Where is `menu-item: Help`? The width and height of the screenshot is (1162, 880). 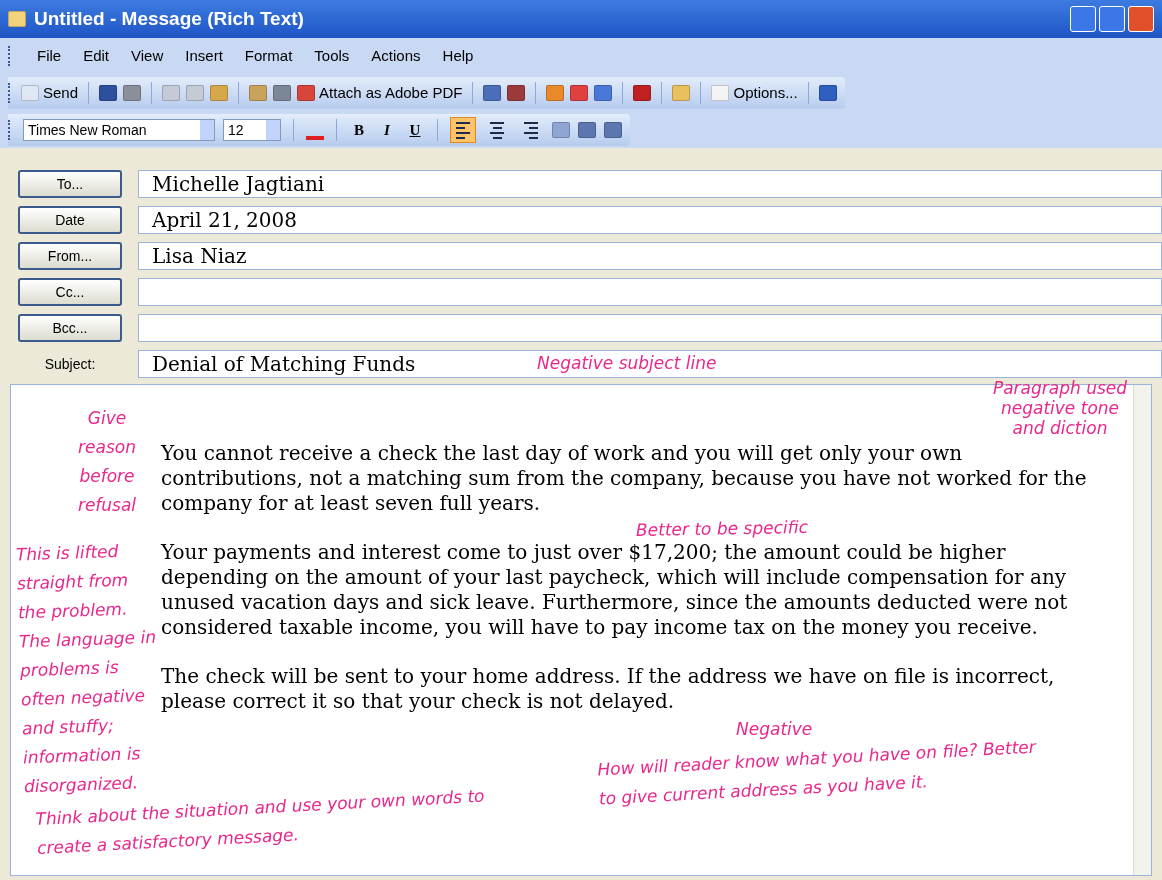
menu-item: Help is located at coordinates (458, 56).